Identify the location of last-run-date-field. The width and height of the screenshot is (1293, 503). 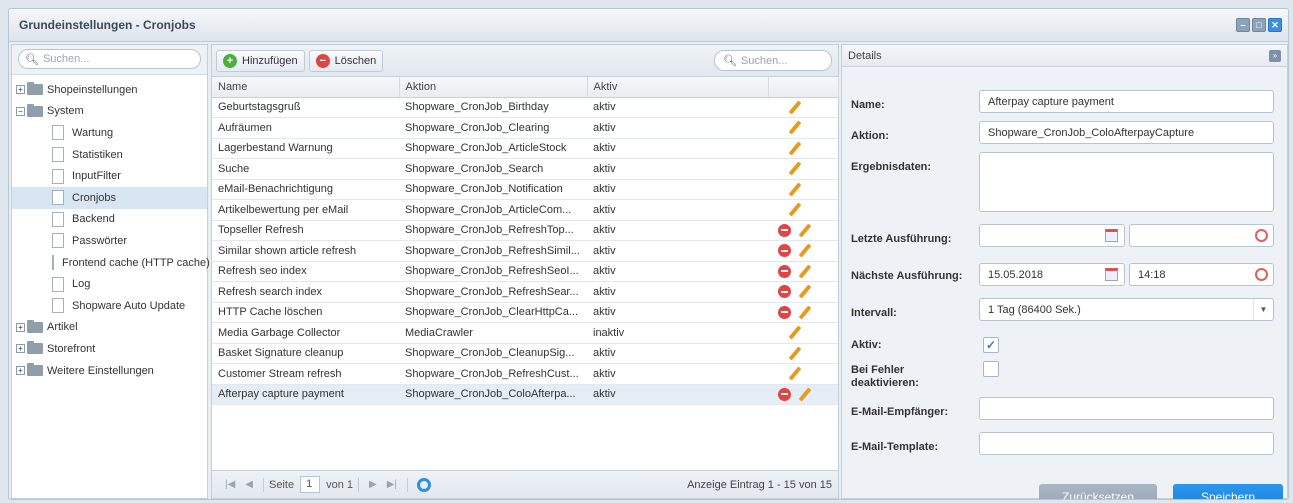
(1052, 235).